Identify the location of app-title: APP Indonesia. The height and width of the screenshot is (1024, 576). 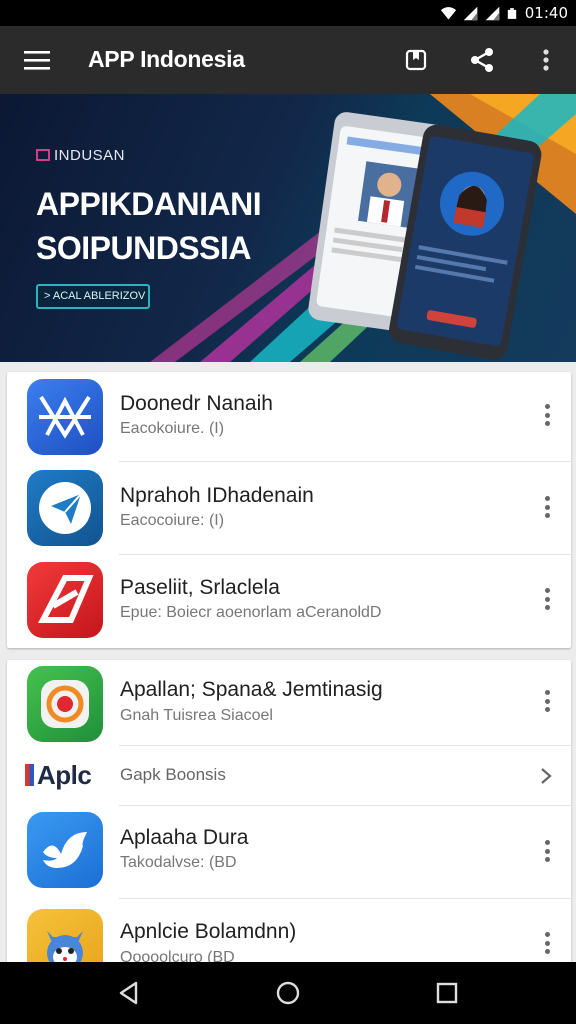
(166, 59).